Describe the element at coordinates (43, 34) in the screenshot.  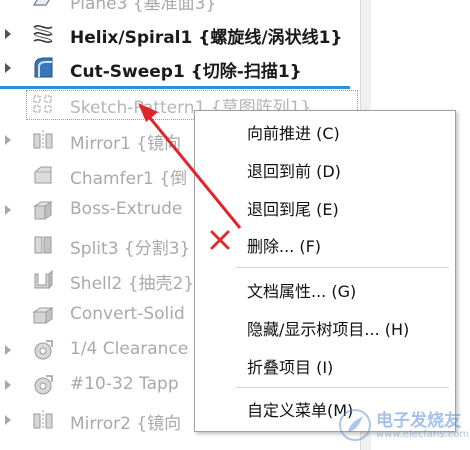
I see `helix-icon` at that location.